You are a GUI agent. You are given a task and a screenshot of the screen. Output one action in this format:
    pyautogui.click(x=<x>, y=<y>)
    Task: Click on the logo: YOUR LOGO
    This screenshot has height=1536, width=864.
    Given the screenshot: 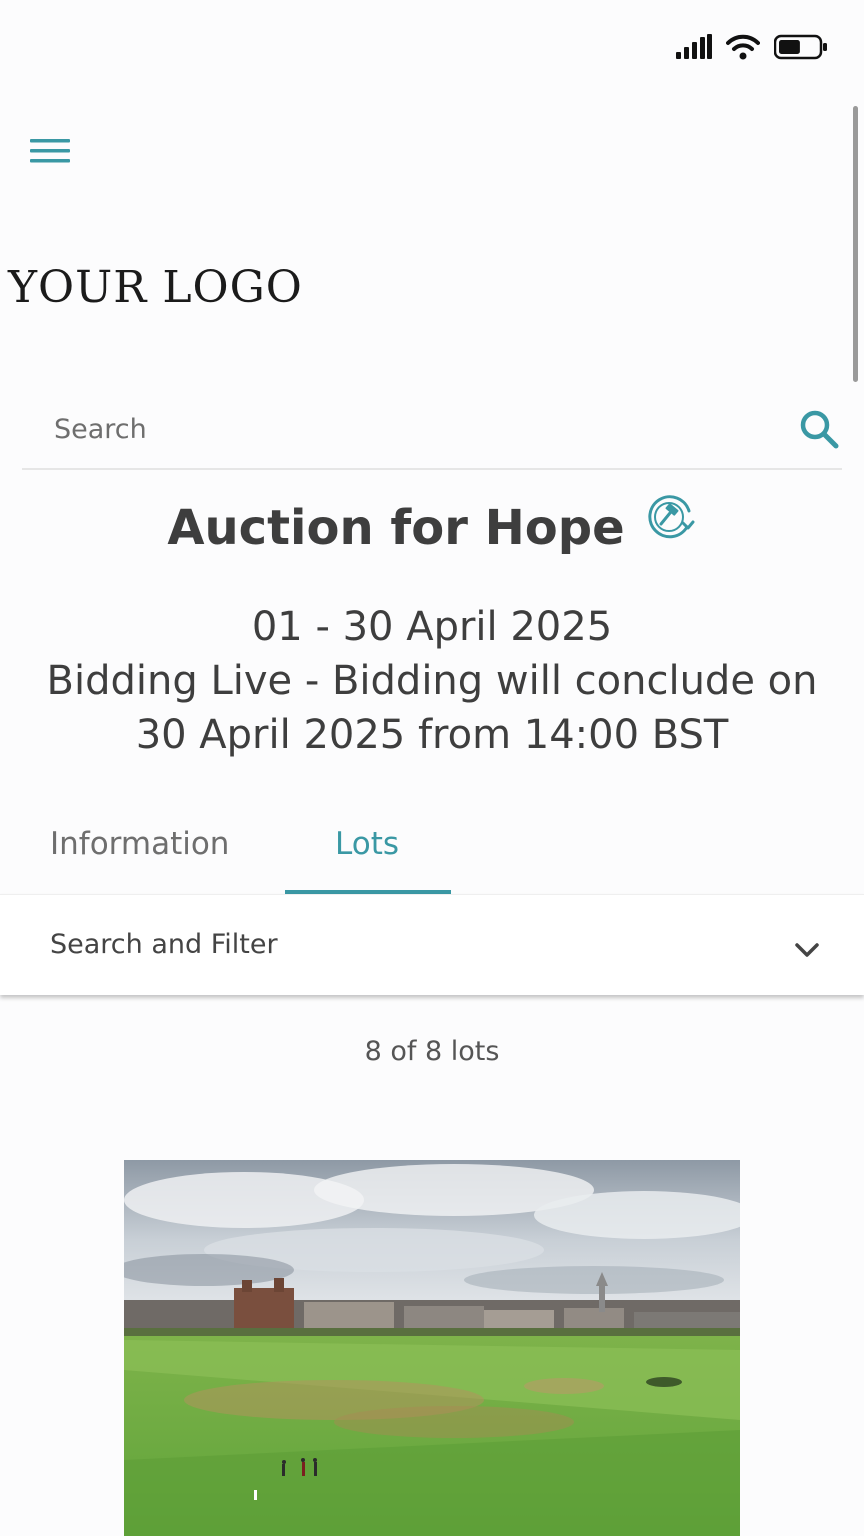 What is the action you would take?
    pyautogui.click(x=155, y=287)
    